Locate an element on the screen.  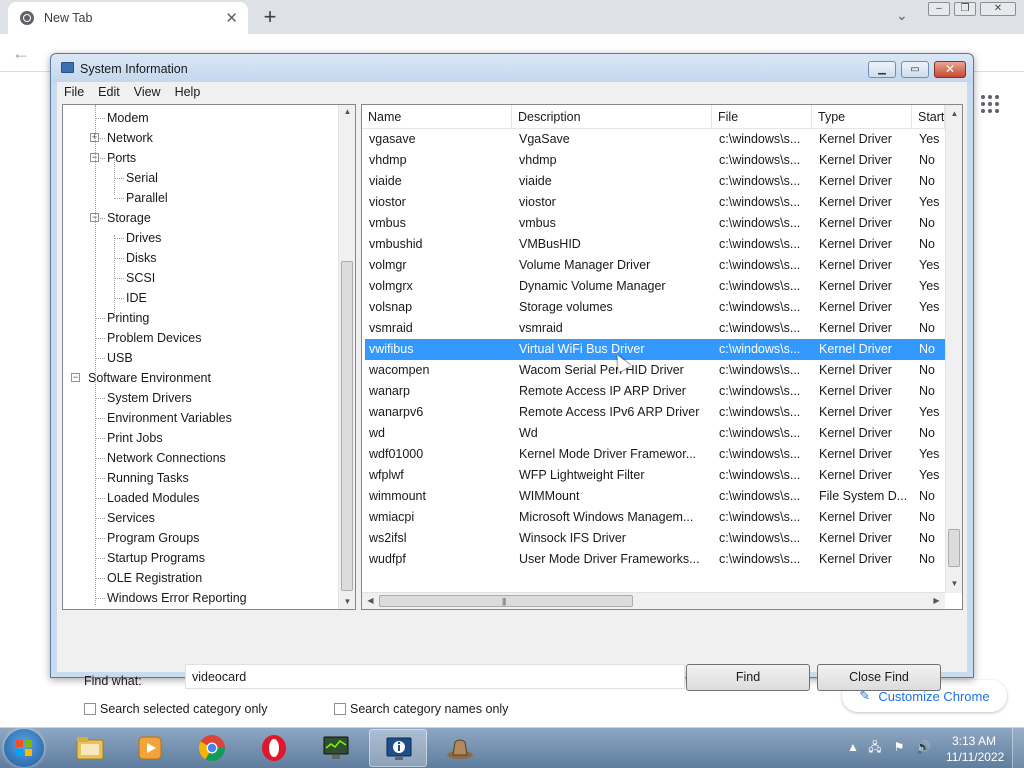
tree-item-modem: Modem is located at coordinates (128, 118).